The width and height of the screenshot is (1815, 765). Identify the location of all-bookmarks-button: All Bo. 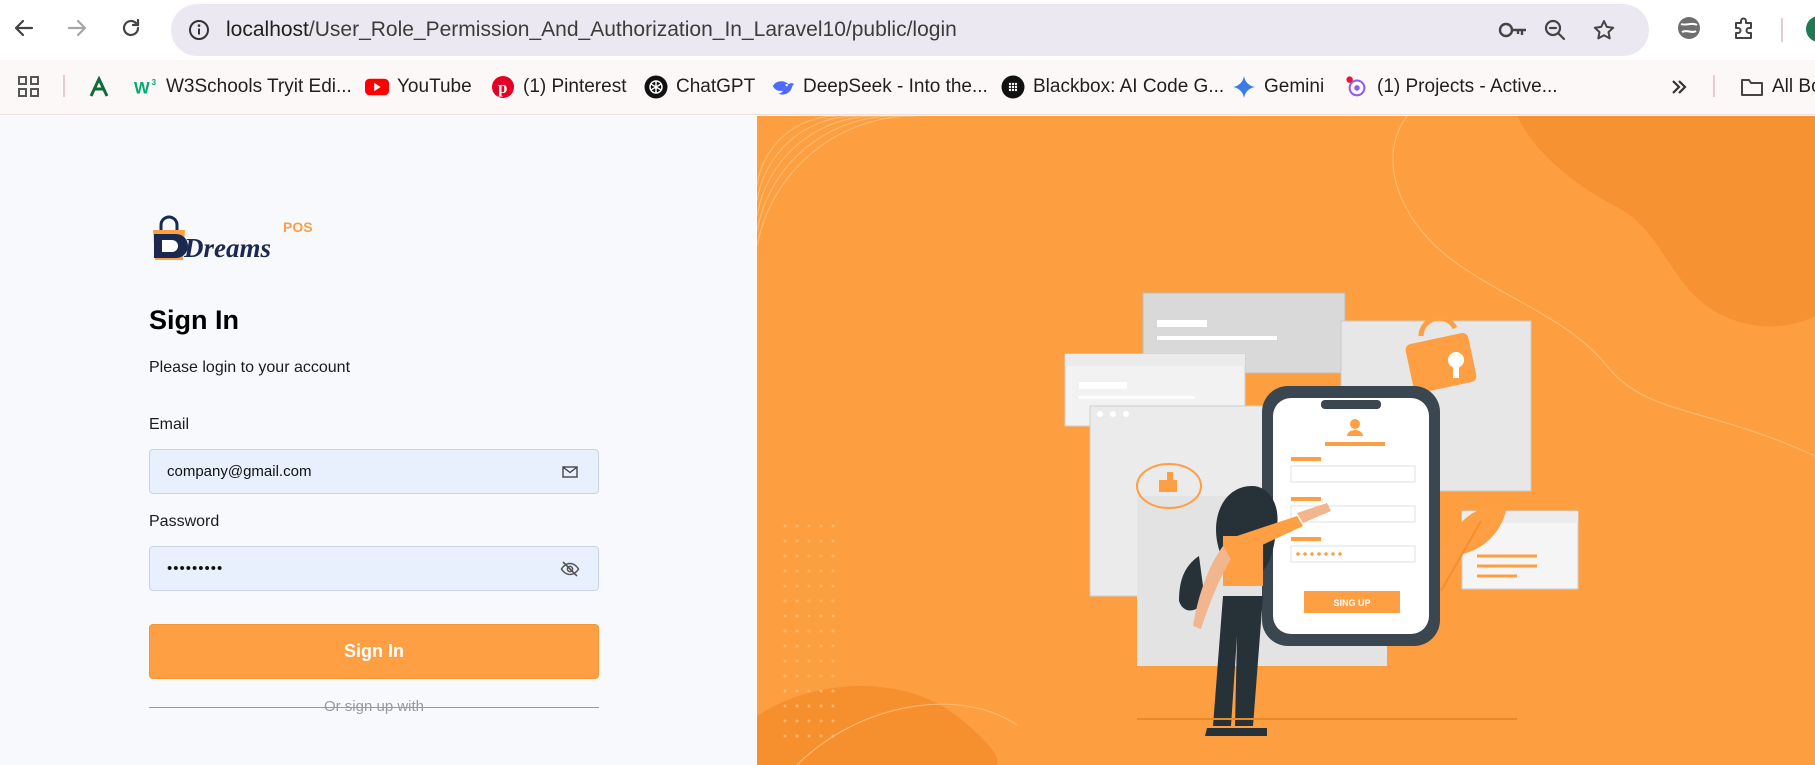
(1777, 87).